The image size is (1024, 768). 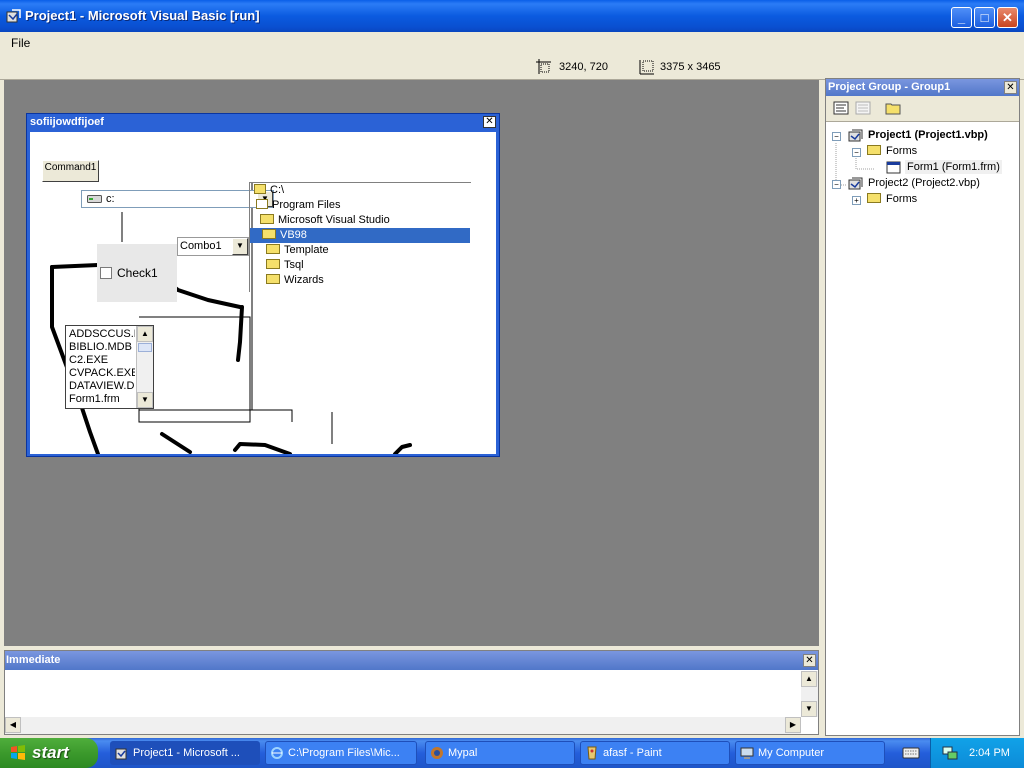 What do you see at coordinates (70, 171) in the screenshot?
I see `command1-button: Command1` at bounding box center [70, 171].